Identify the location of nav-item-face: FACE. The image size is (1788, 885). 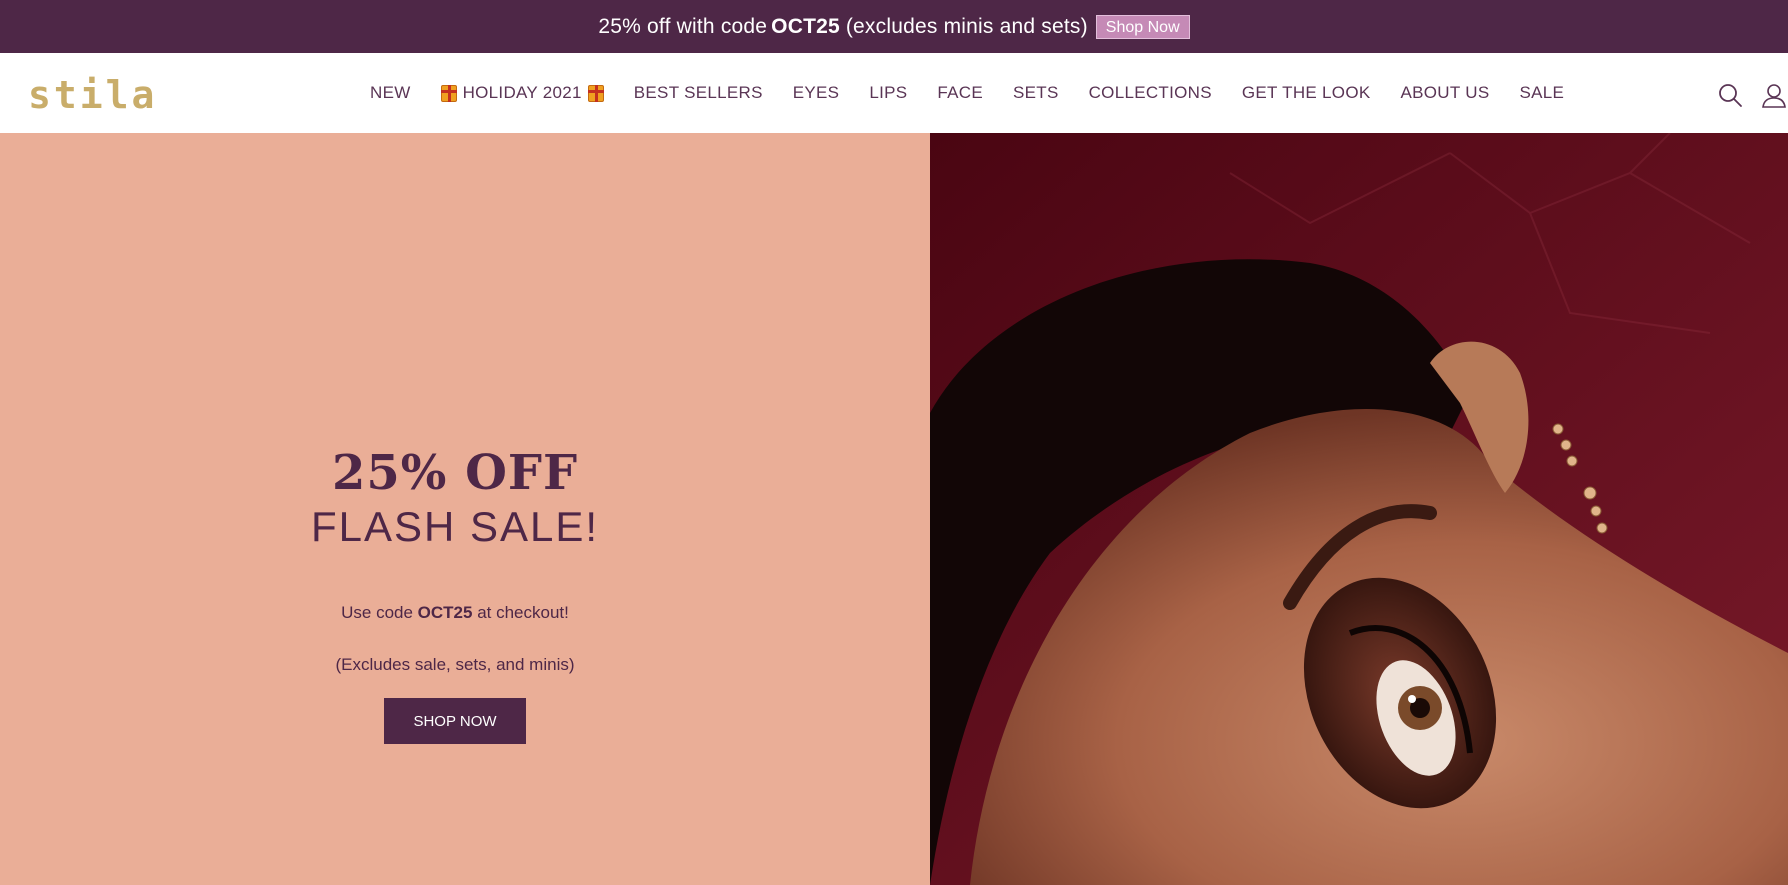
(960, 93).